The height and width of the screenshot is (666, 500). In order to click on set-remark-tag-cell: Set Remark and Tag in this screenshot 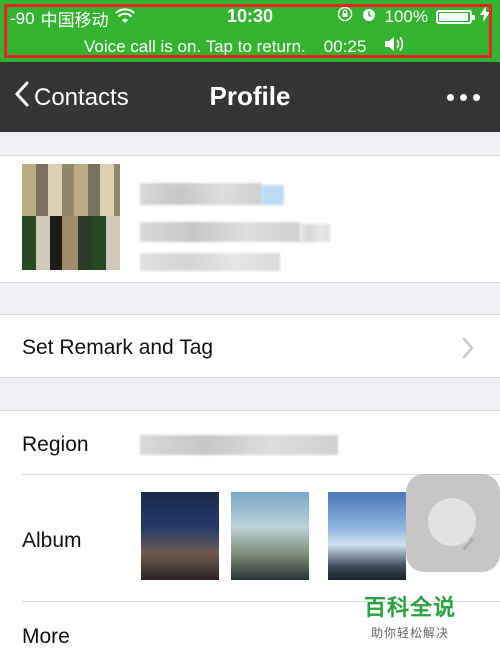, I will do `click(250, 346)`.